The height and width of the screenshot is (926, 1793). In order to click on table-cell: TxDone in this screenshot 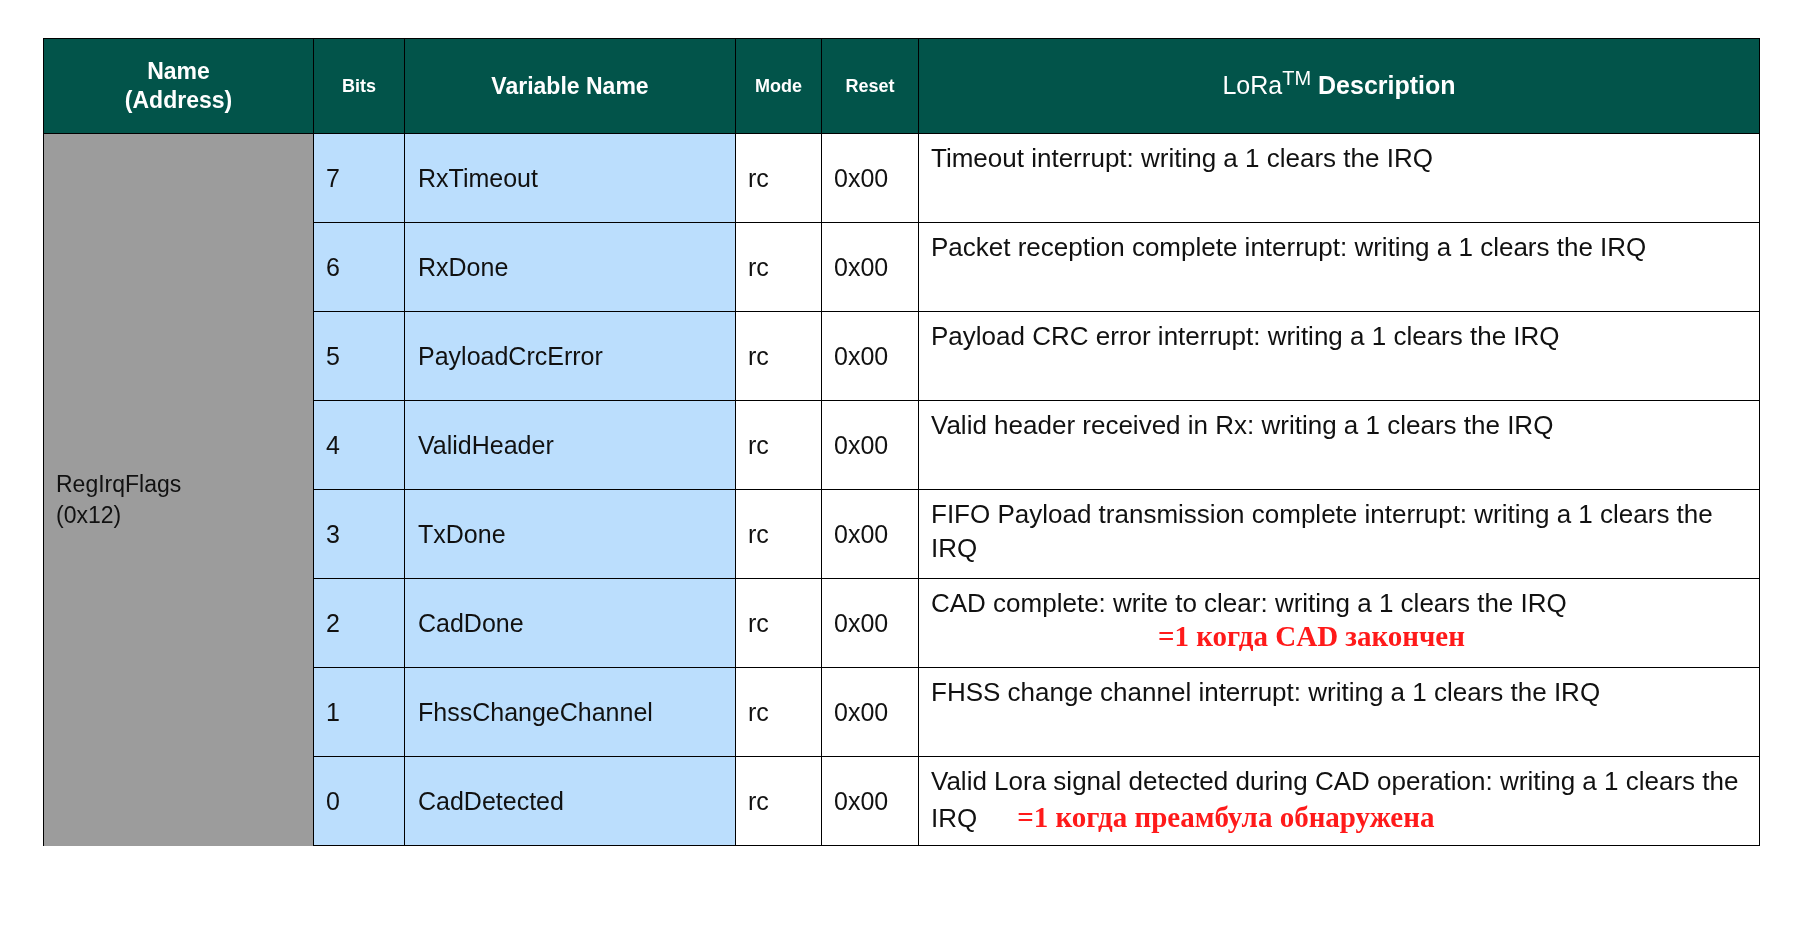, I will do `click(570, 534)`.